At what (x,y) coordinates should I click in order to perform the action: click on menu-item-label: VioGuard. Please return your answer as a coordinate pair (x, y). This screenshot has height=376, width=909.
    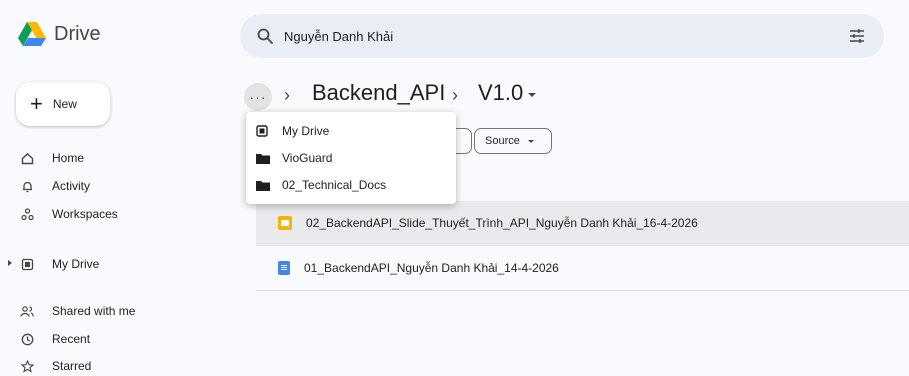
    Looking at the image, I should click on (307, 158).